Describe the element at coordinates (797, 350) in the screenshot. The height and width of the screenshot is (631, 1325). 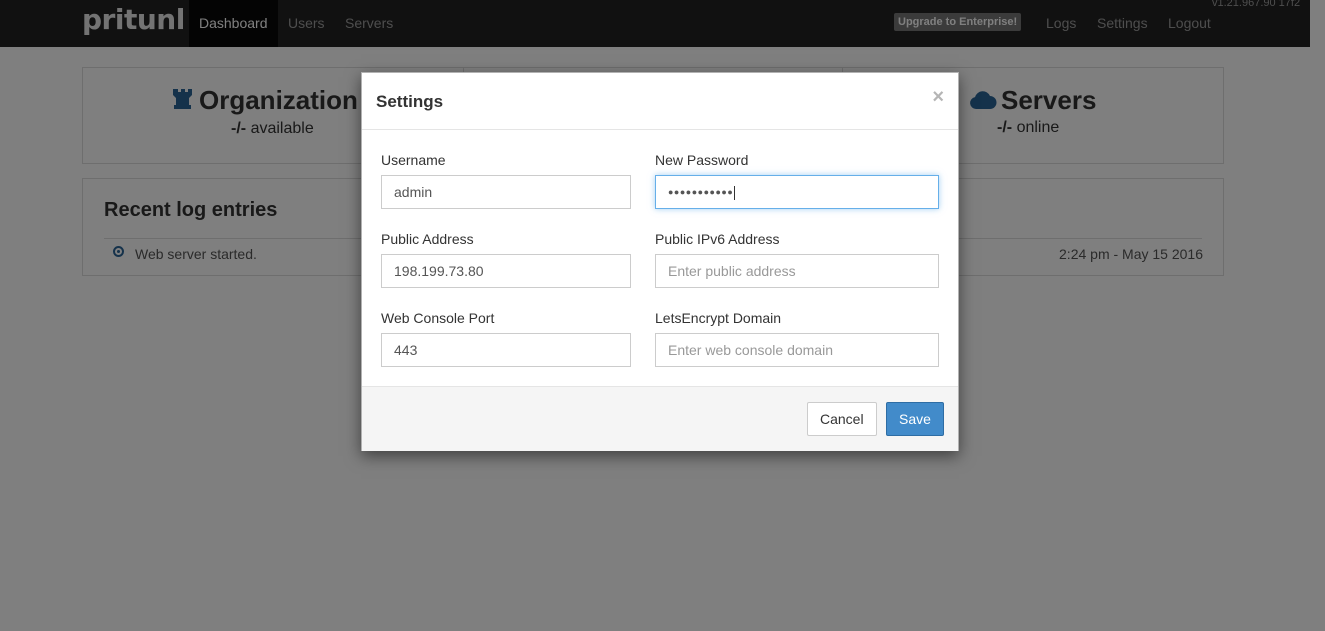
I see `letsencrypt-domain-field` at that location.